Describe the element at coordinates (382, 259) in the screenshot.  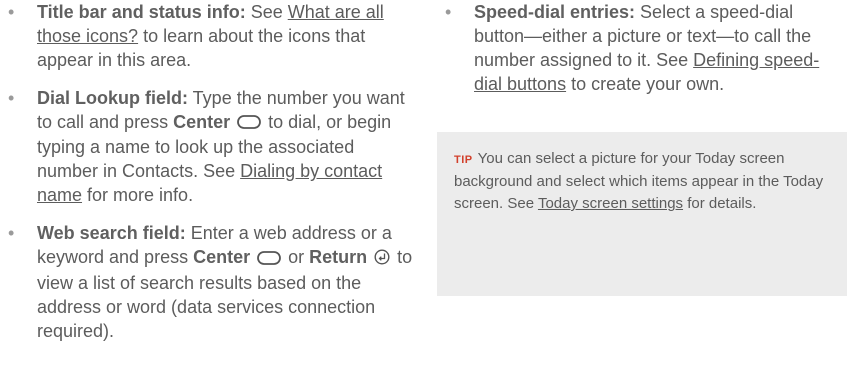
I see `return-key-icon` at that location.